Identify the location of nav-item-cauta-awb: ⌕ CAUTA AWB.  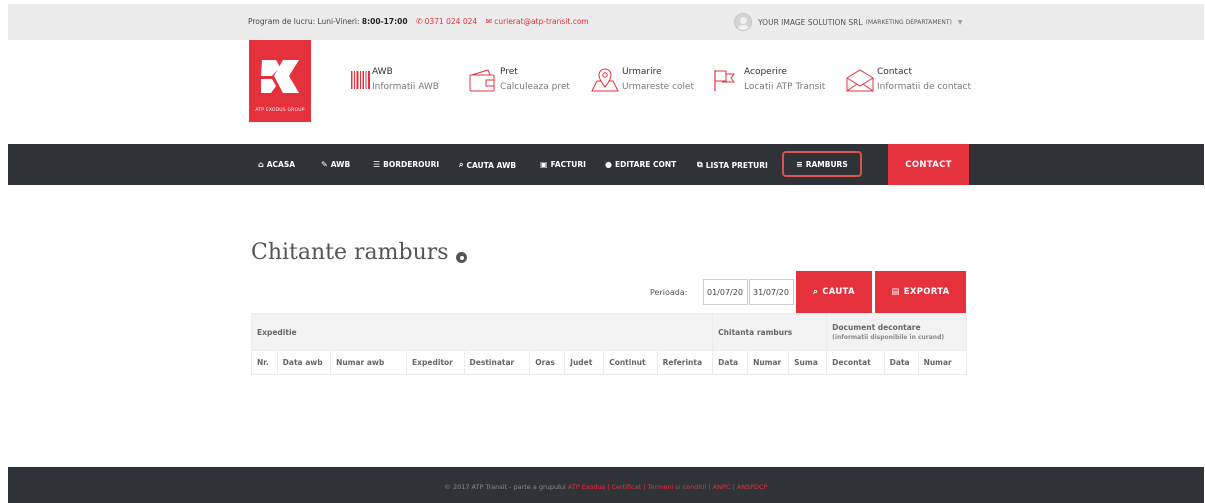
(487, 165).